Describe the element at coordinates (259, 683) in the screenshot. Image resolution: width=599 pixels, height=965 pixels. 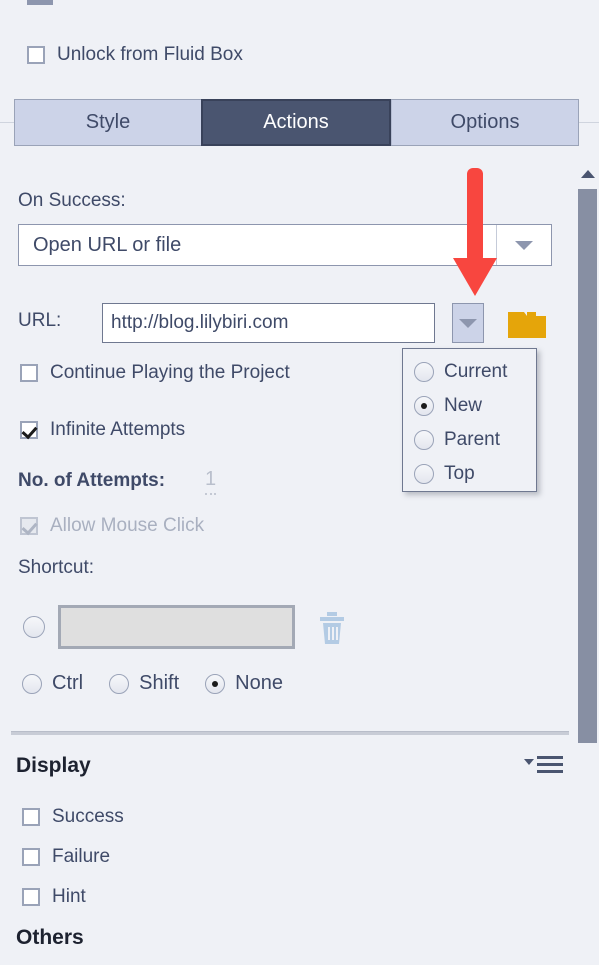
I see `modifier-none-label: None` at that location.